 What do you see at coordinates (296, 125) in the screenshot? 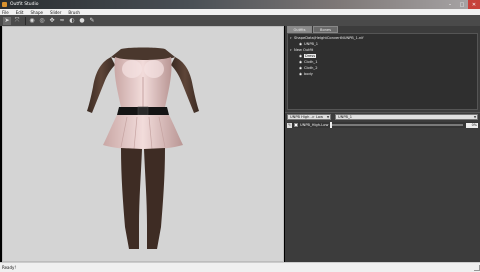
I see `slider-checkbox` at bounding box center [296, 125].